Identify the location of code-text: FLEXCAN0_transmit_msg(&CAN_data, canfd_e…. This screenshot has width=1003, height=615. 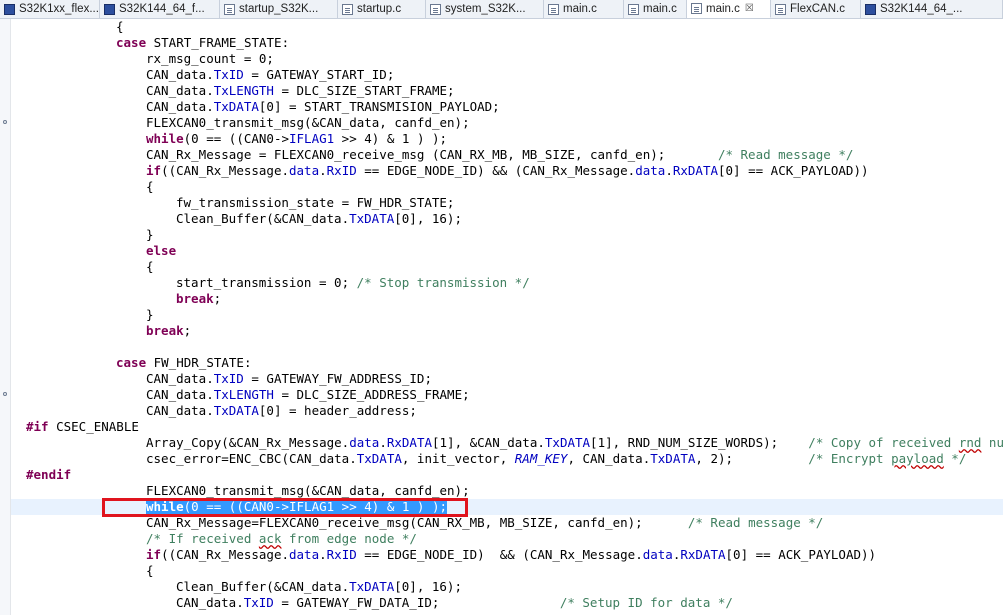
(308, 491).